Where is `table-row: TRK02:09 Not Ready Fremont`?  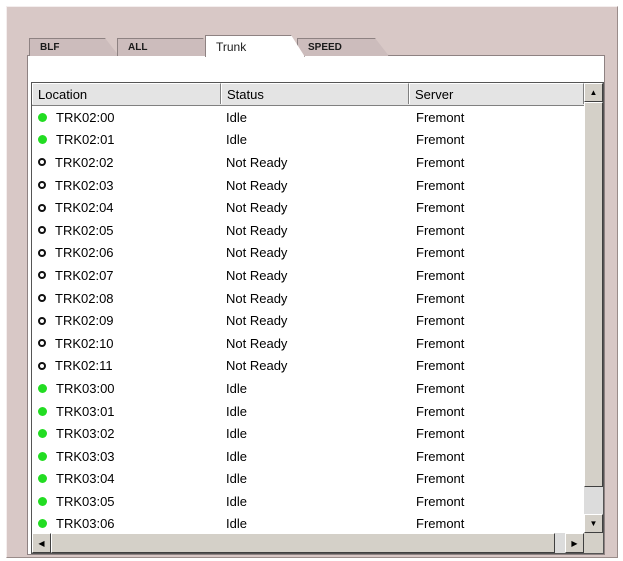 table-row: TRK02:09 Not Ready Fremont is located at coordinates (308, 320).